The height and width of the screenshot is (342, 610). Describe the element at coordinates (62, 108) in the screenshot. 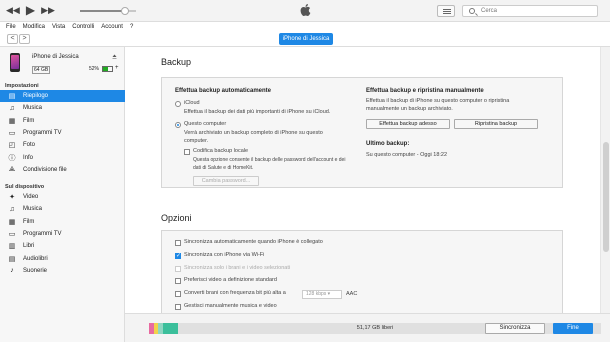

I see `sidebar-item-musica: ♫ Musica` at that location.